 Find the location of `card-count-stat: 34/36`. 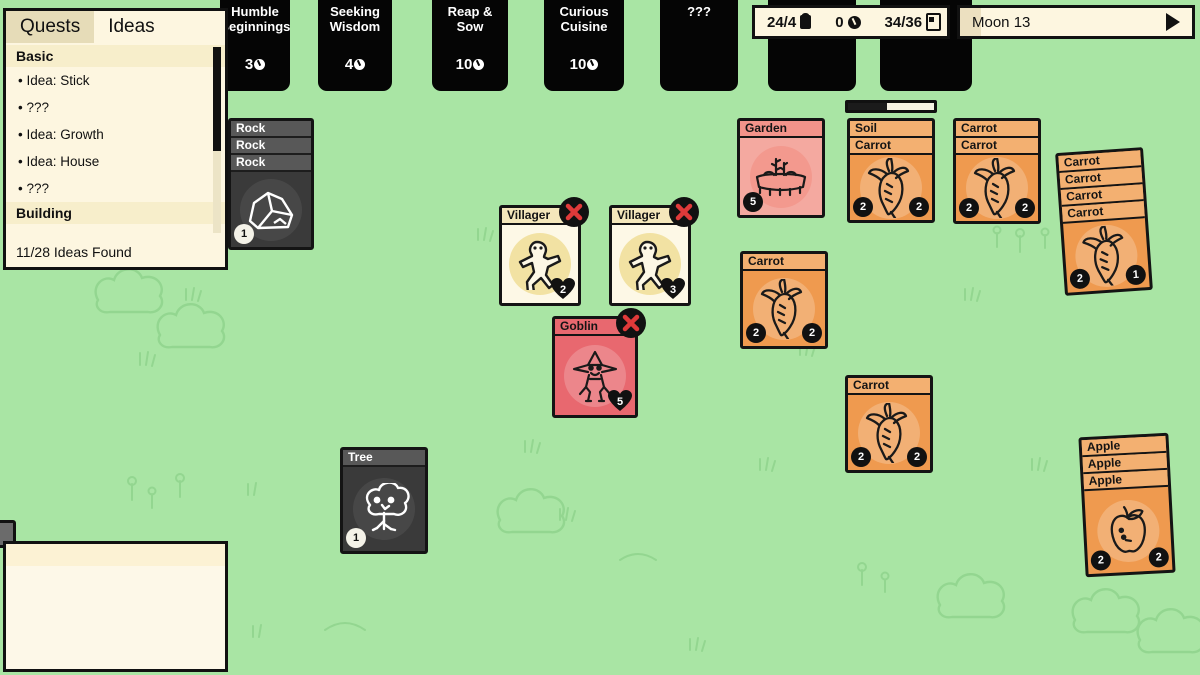

card-count-stat: 34/36 is located at coordinates (913, 22).